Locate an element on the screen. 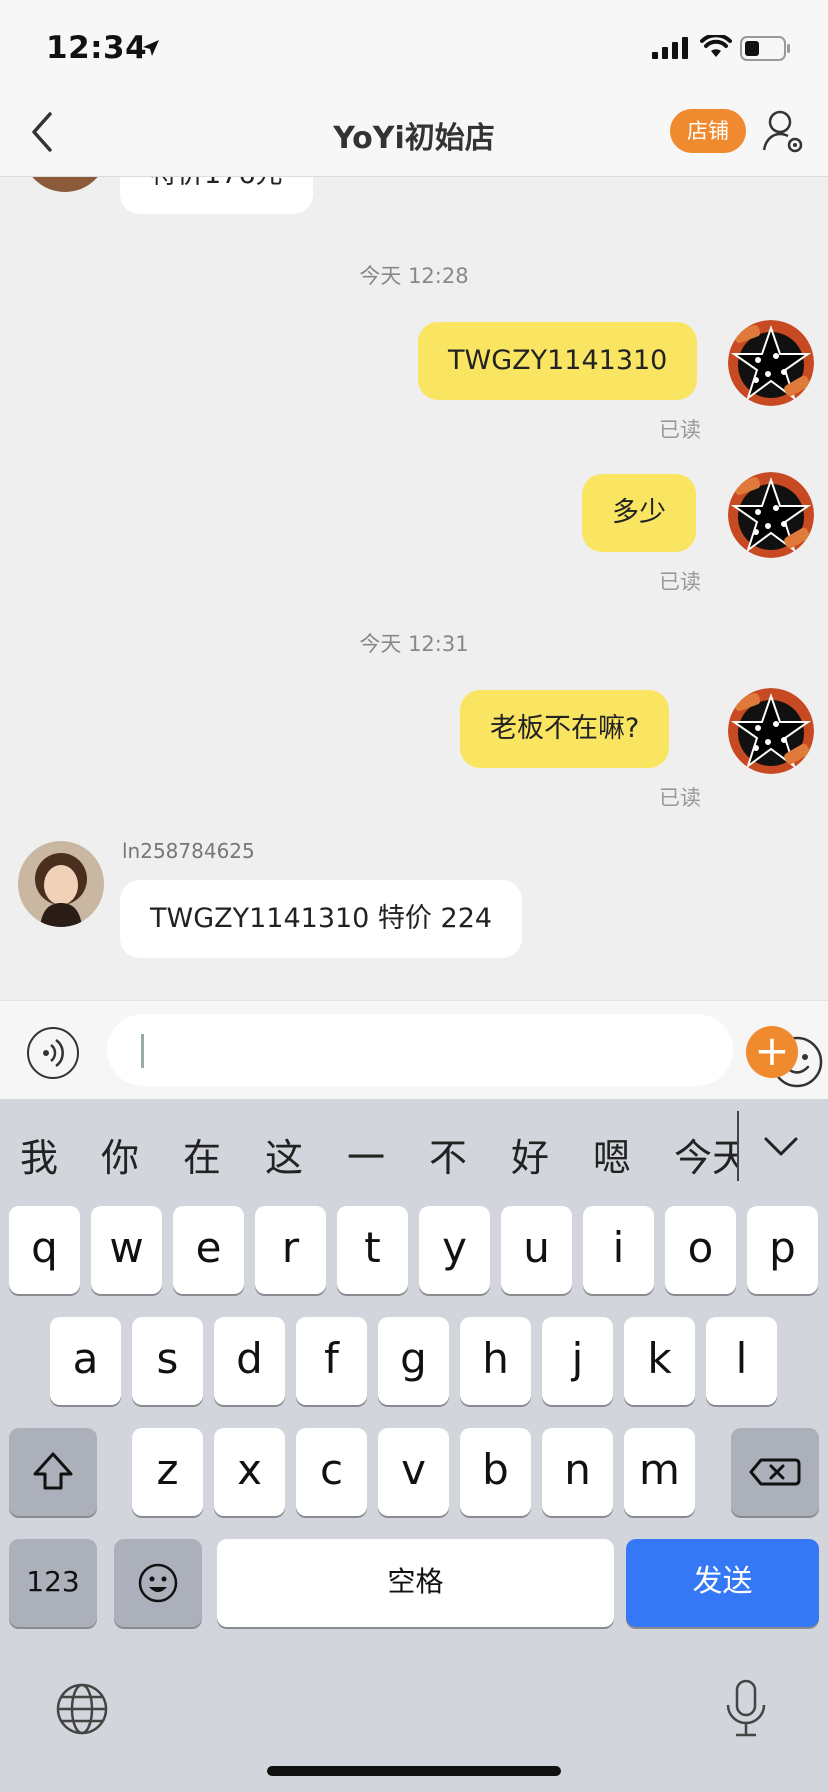 The width and height of the screenshot is (828, 1792). home-indicator is located at coordinates (414, 1771).